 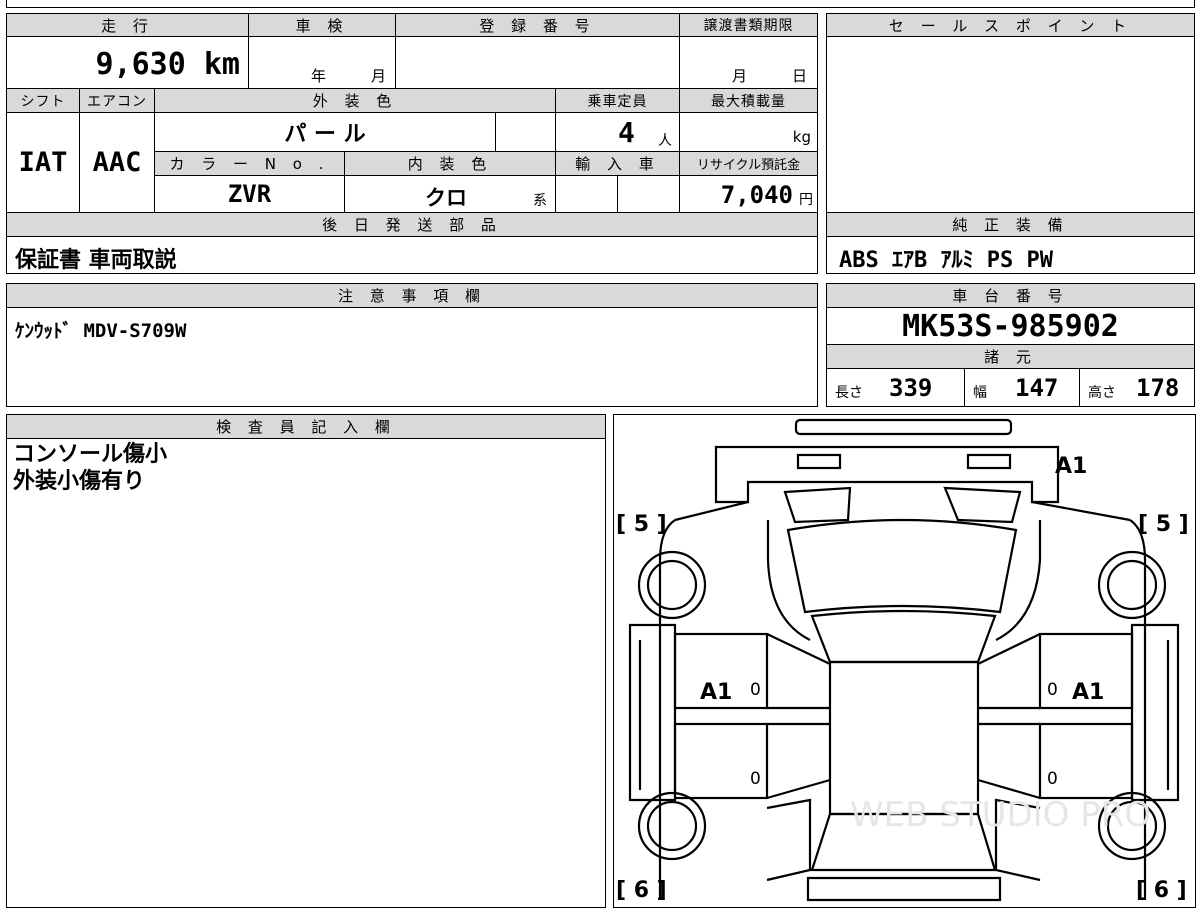 I want to click on shaken-month-unit: 月, so click(x=379, y=76).